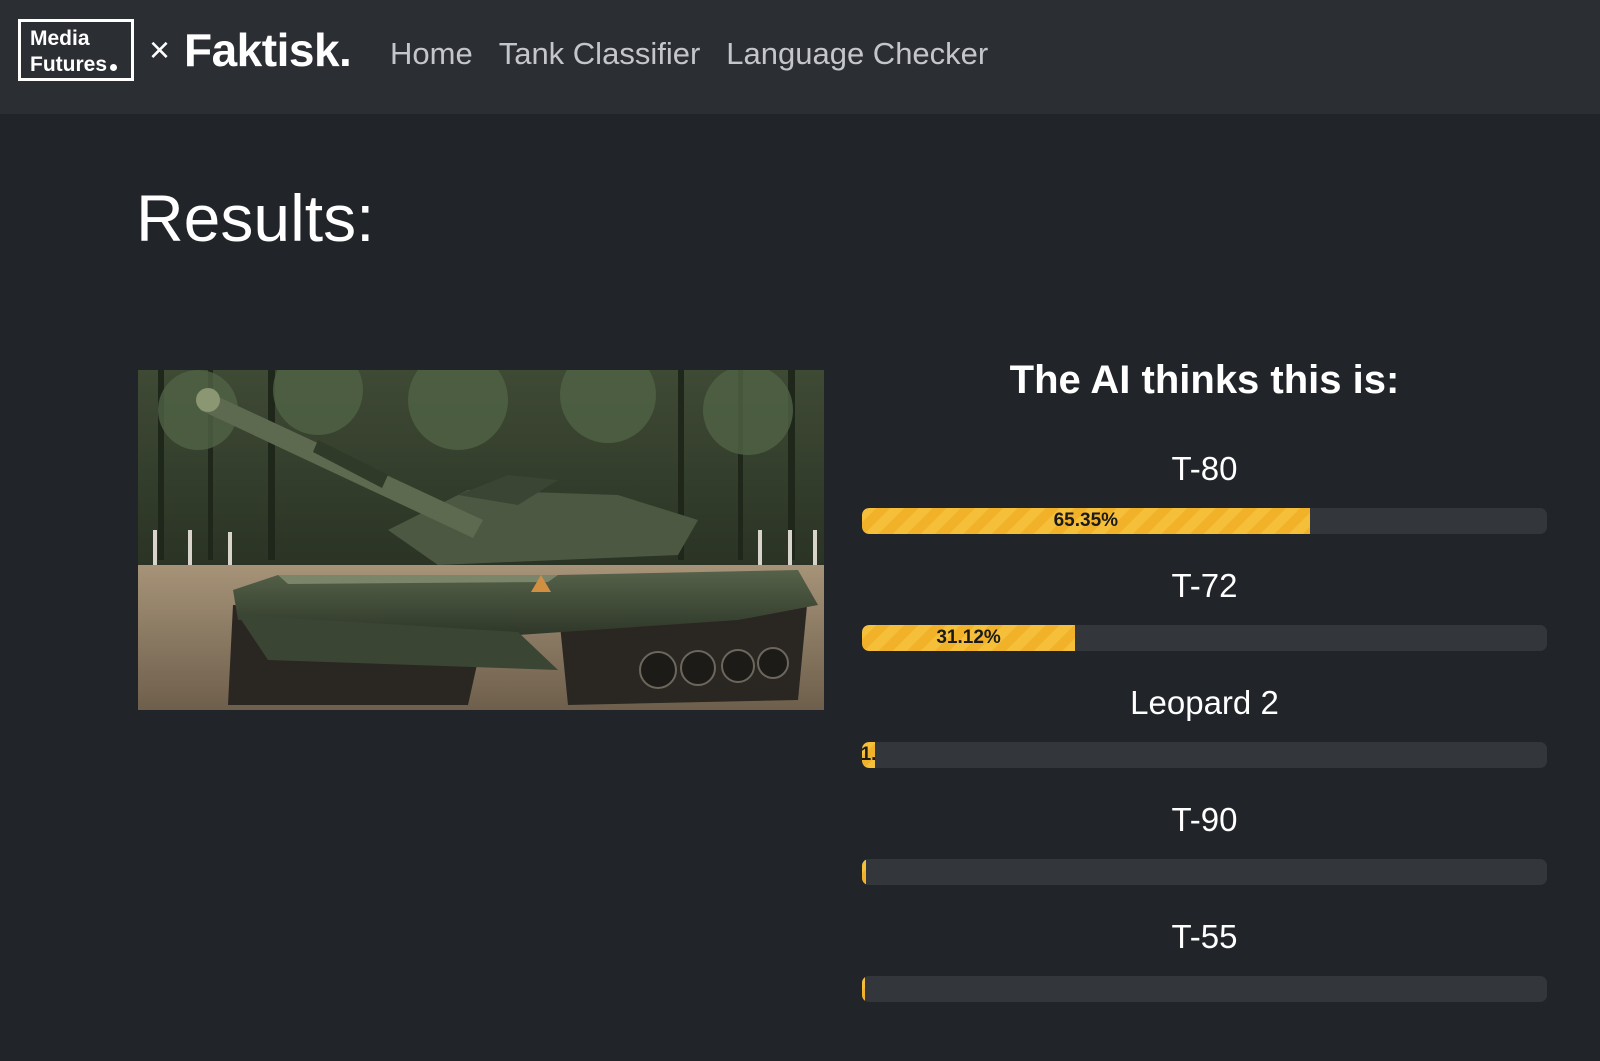 Image resolution: width=1600 pixels, height=1061 pixels. I want to click on nav-link-home: Home, so click(431, 54).